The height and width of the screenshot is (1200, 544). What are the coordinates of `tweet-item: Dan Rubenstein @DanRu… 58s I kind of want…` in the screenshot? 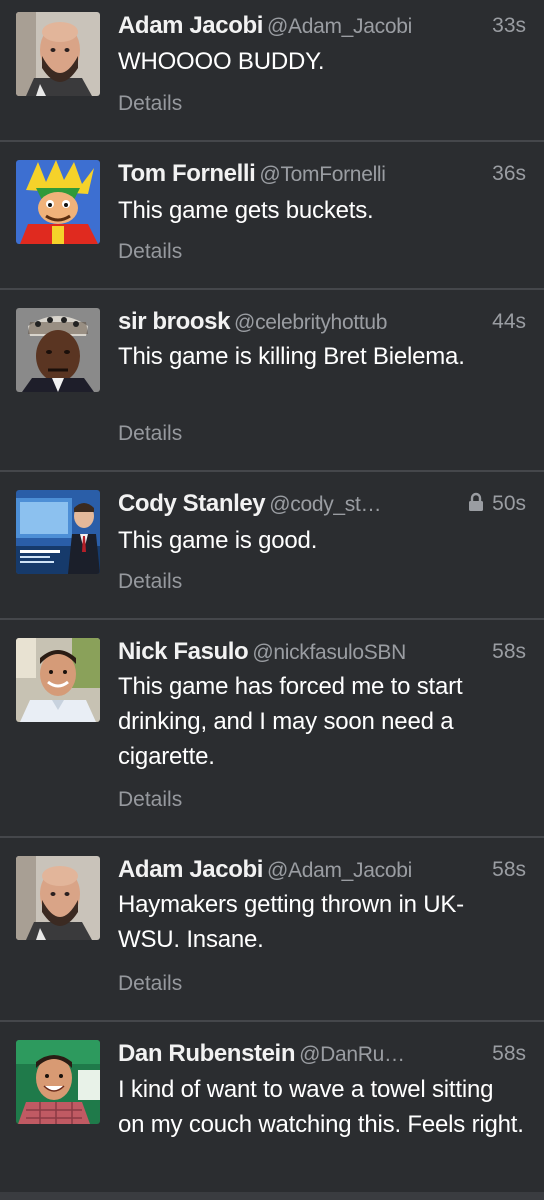 It's located at (272, 1107).